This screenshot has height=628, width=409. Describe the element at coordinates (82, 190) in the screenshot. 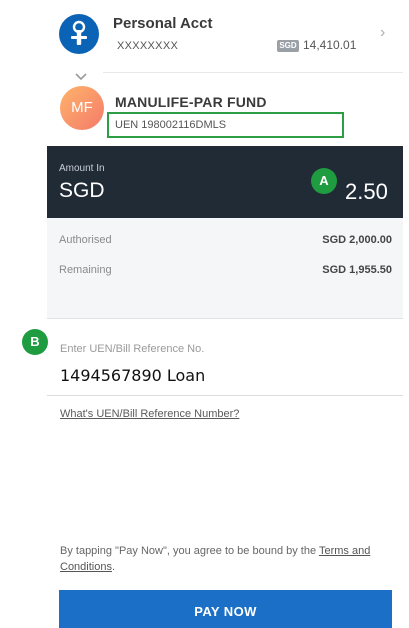

I see `amount-currency: SGD` at that location.